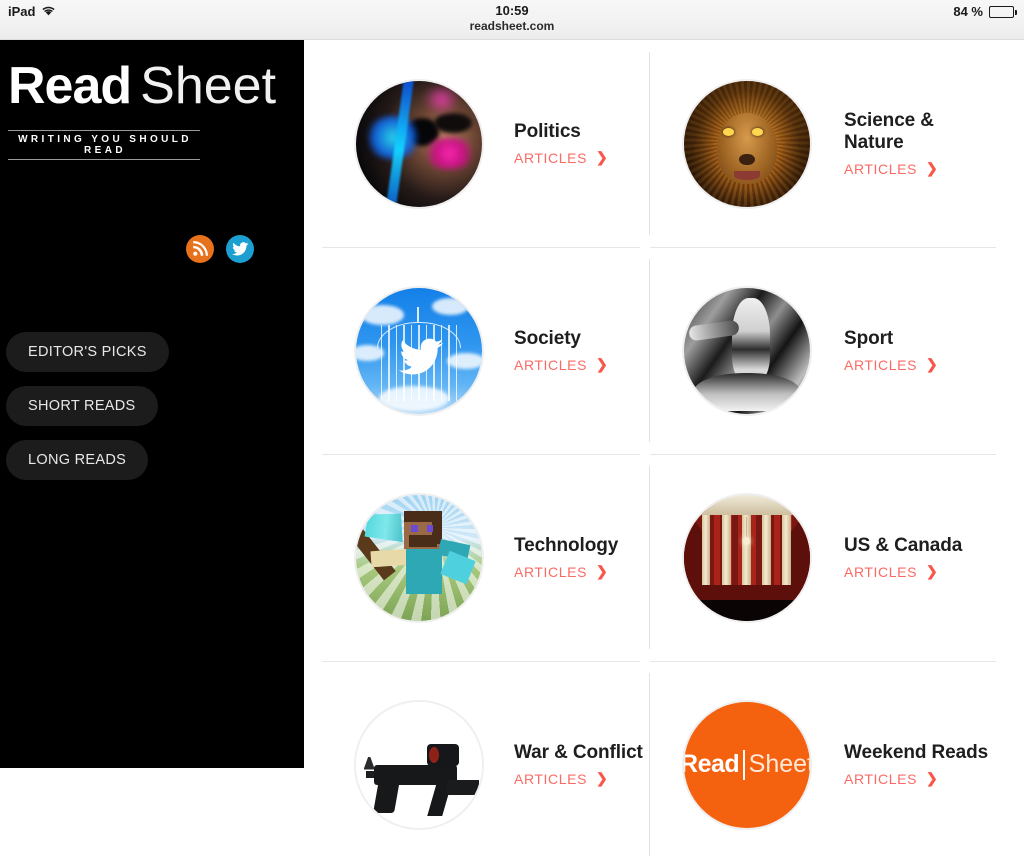 Image resolution: width=1024 pixels, height=868 pixels. I want to click on category-card-technology: Technology ARTICLES ❯, so click(477, 557).